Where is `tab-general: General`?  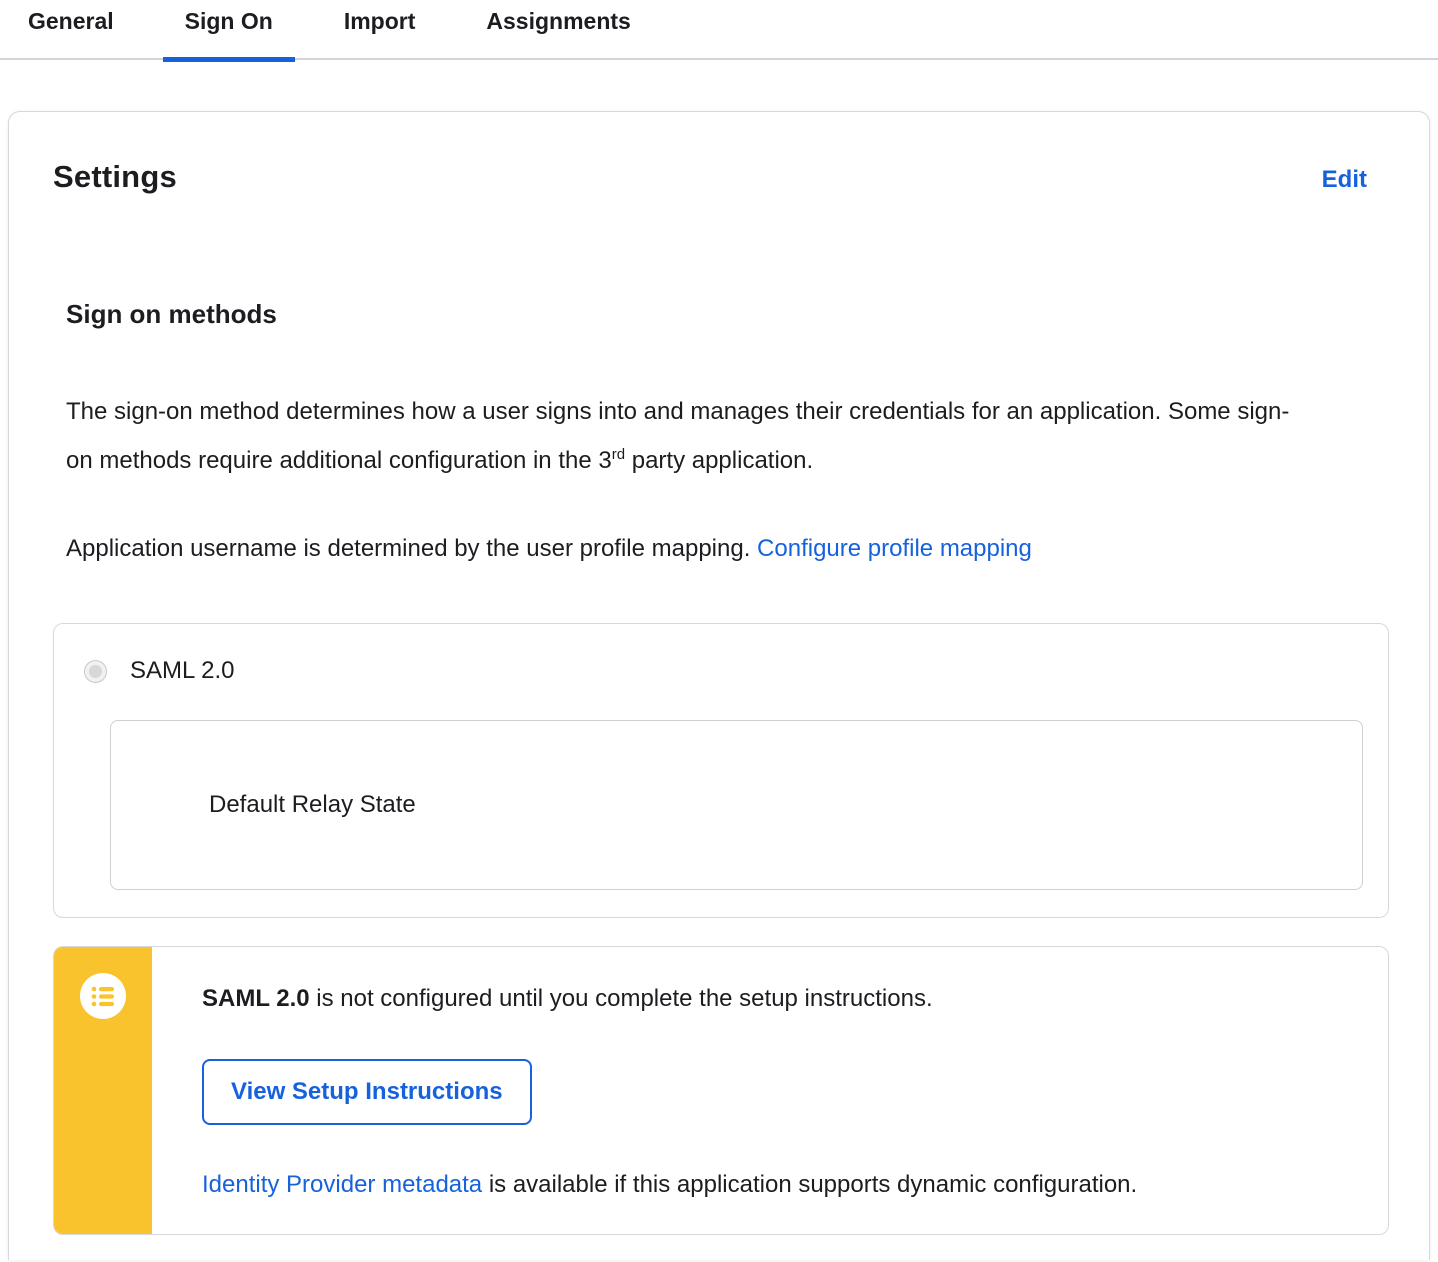 tab-general: General is located at coordinates (71, 30).